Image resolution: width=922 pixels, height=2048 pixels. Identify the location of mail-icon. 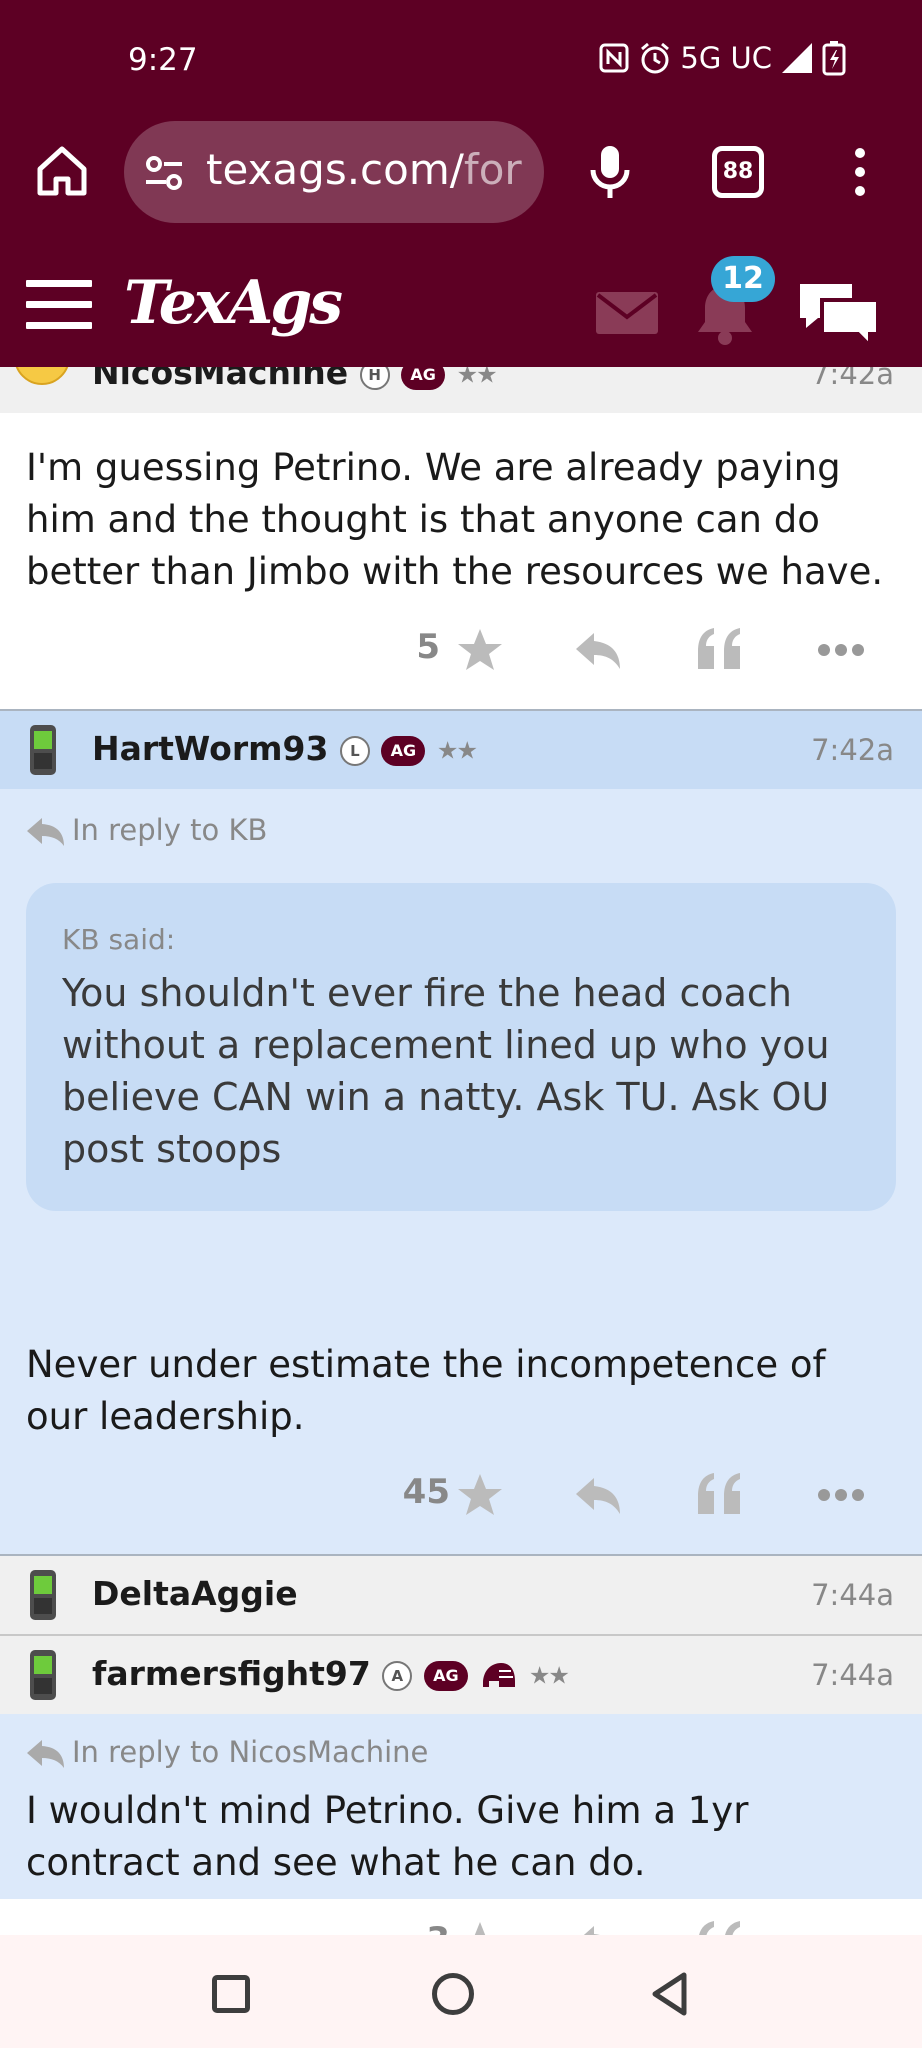
(627, 313).